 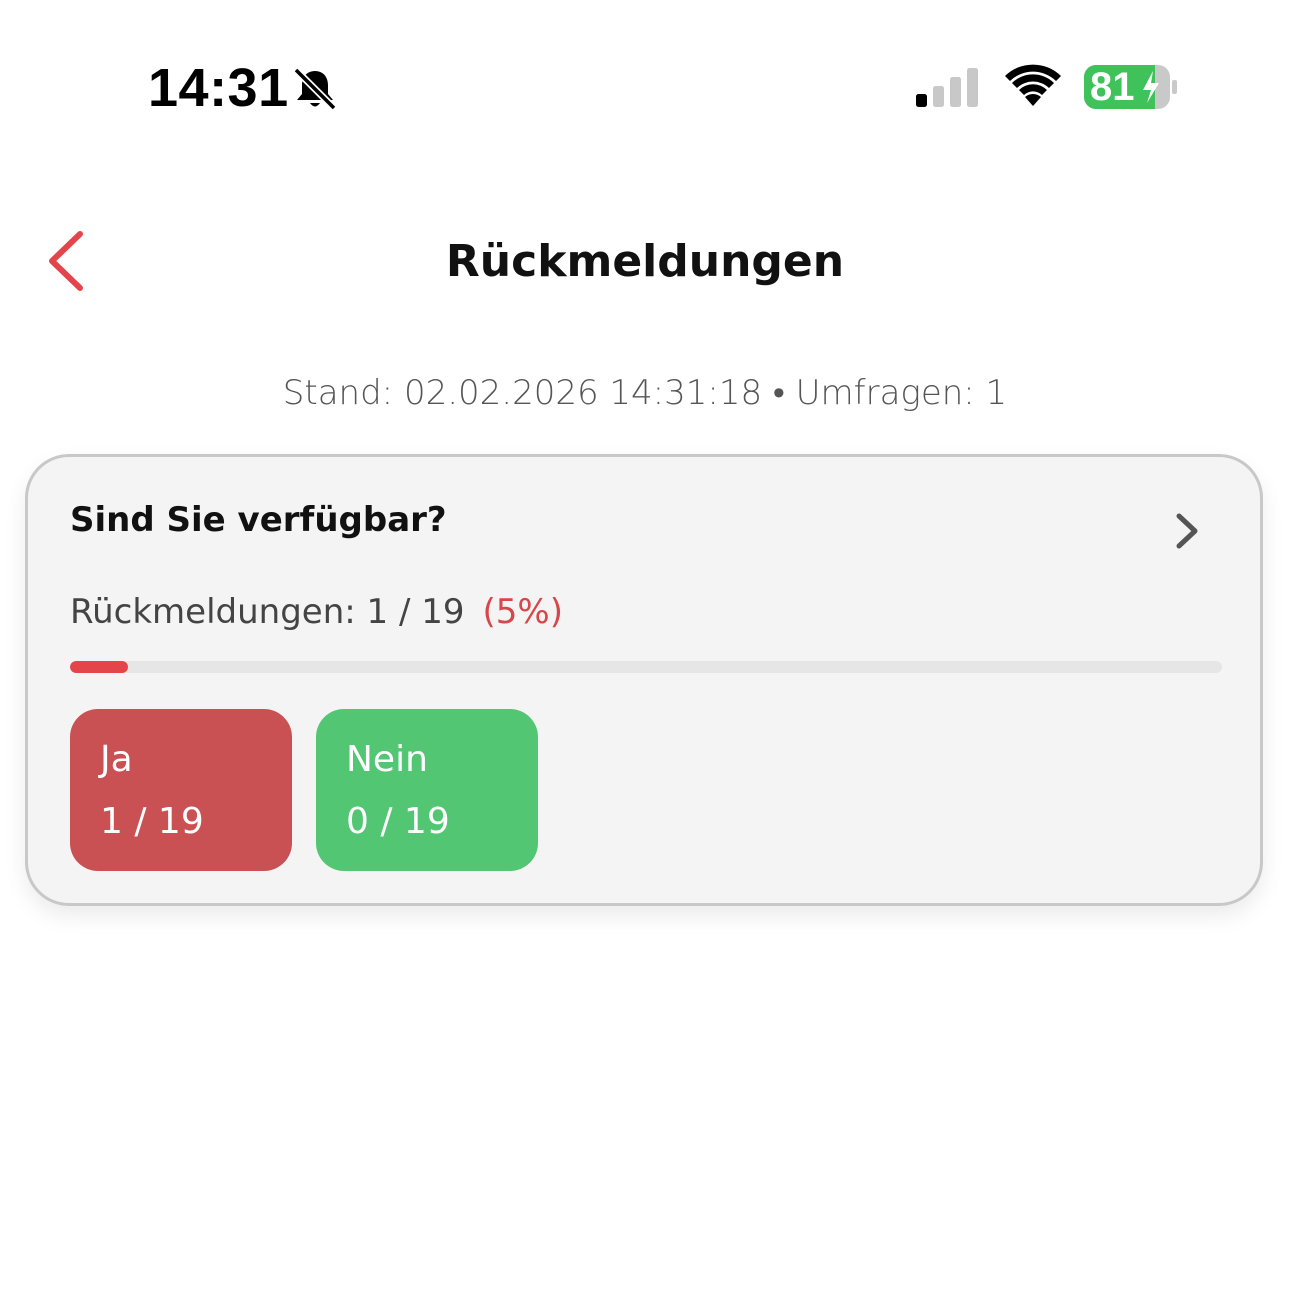 I want to click on option-label: Nein, so click(x=387, y=759).